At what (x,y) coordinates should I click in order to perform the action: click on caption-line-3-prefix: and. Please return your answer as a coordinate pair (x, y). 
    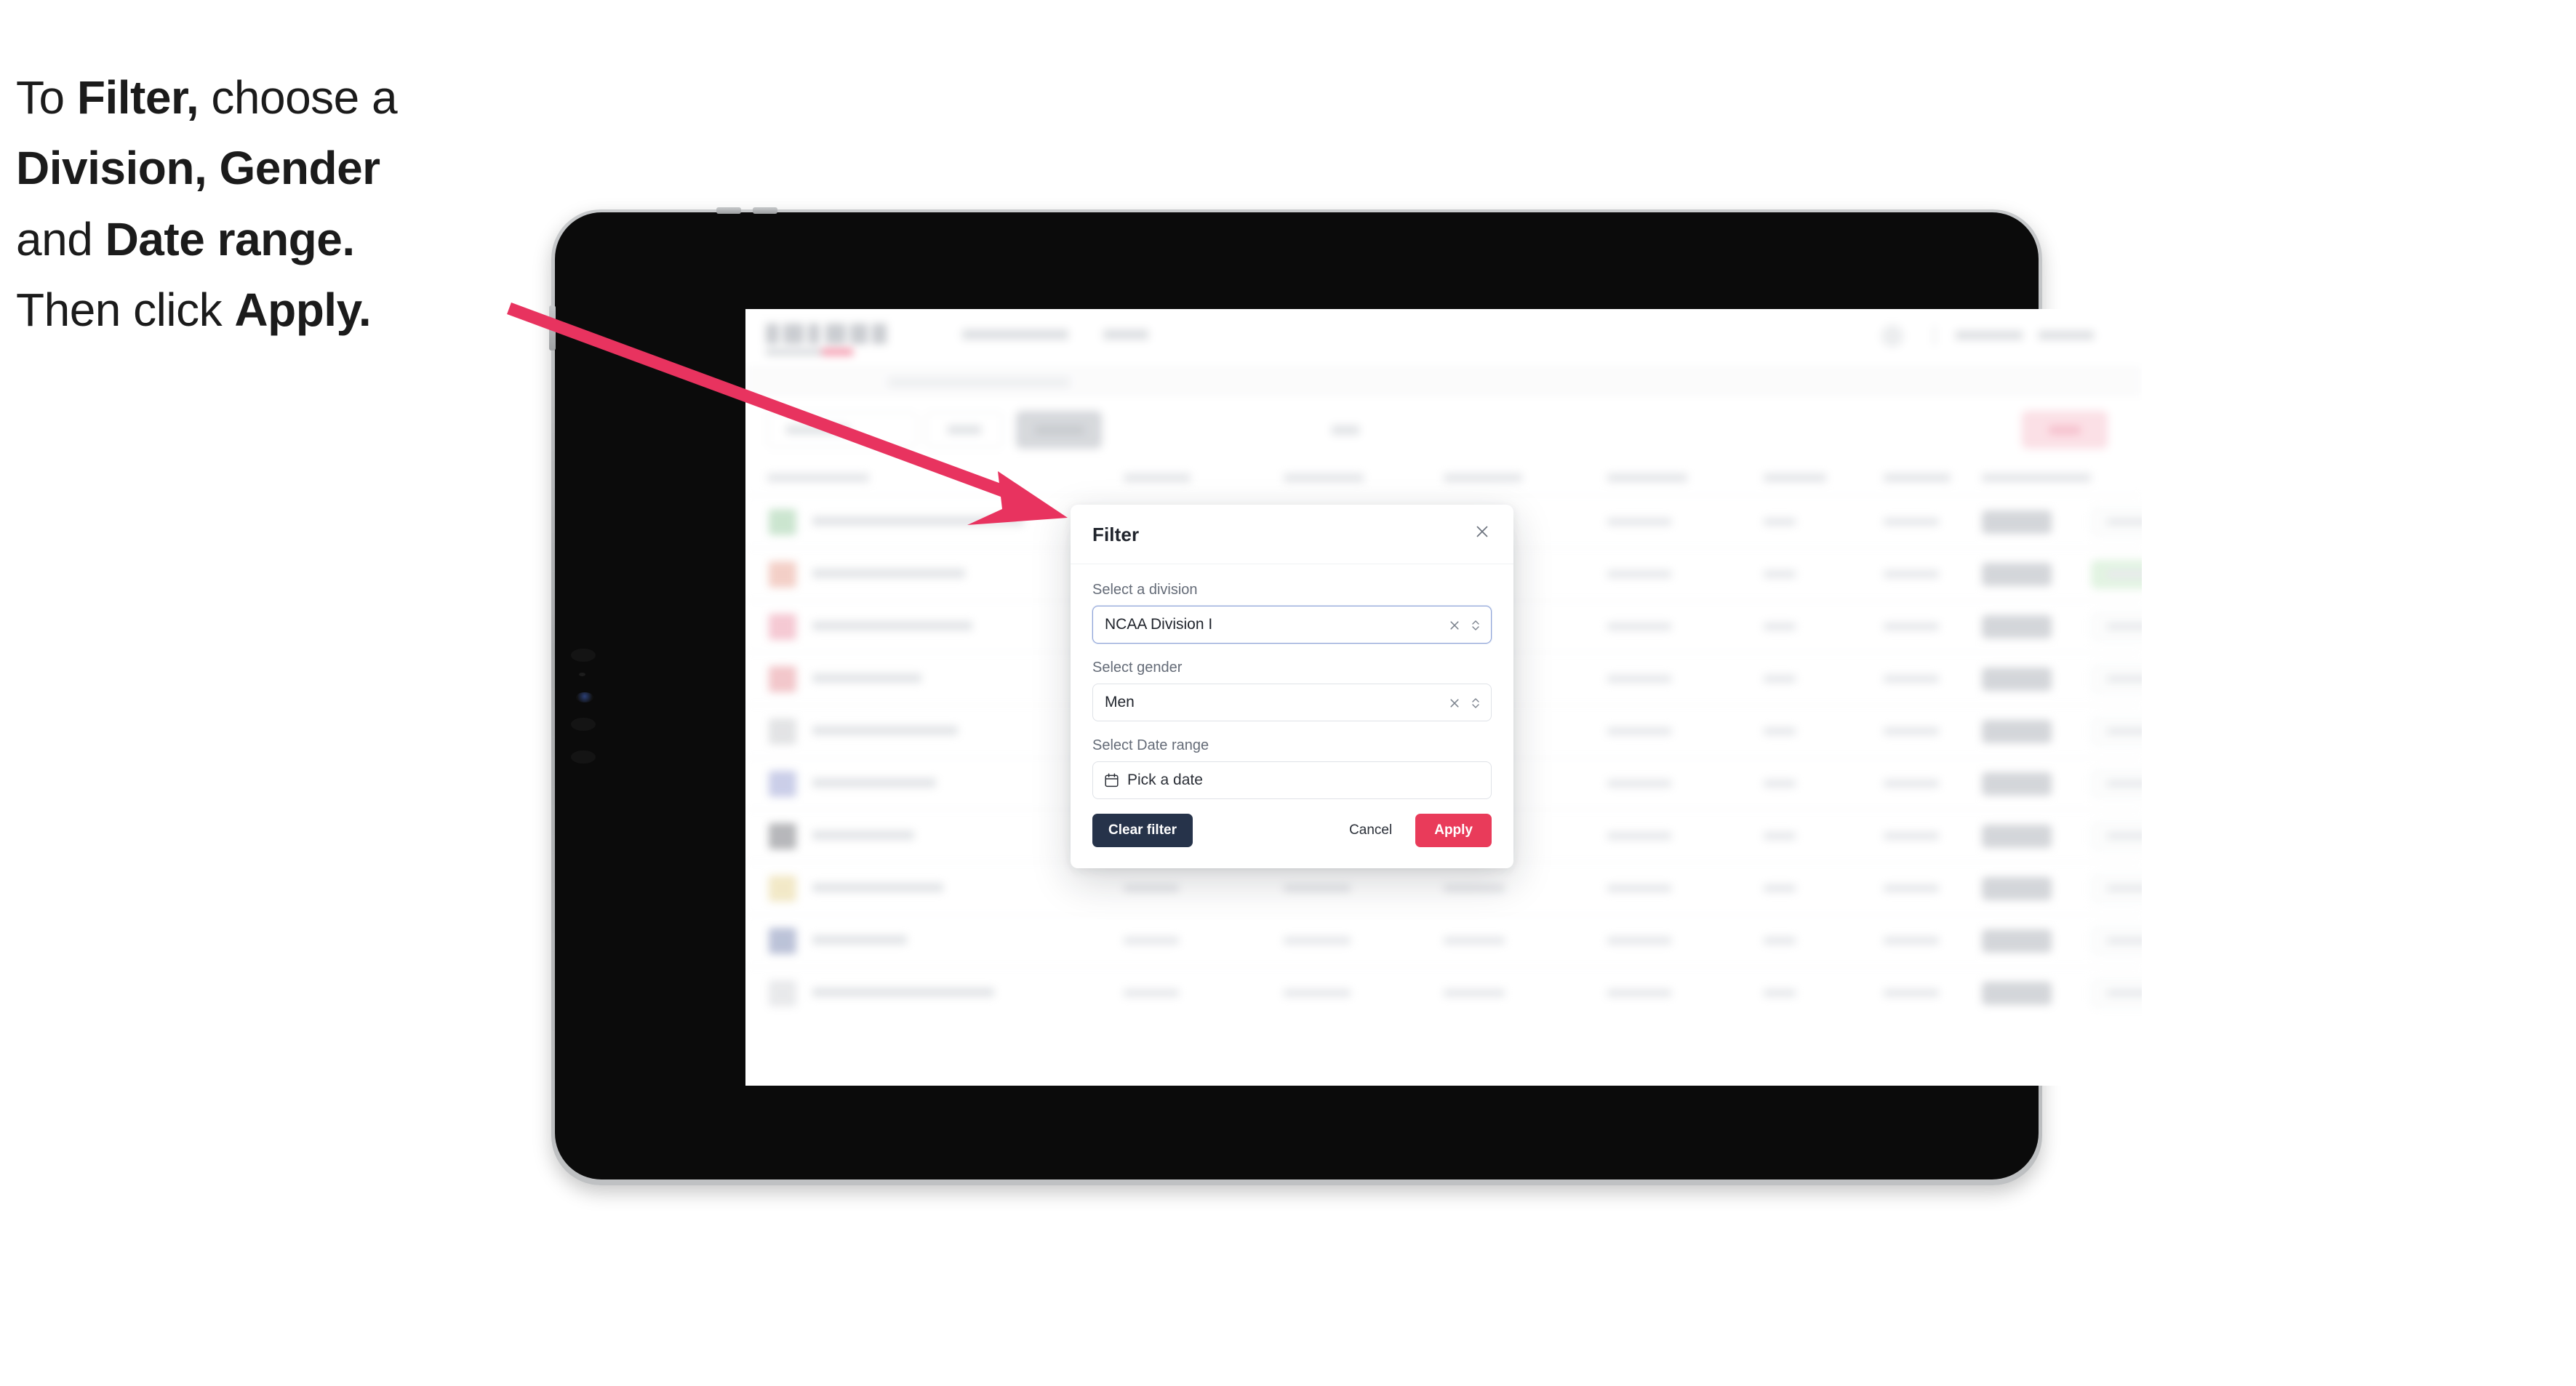
    Looking at the image, I should click on (60, 239).